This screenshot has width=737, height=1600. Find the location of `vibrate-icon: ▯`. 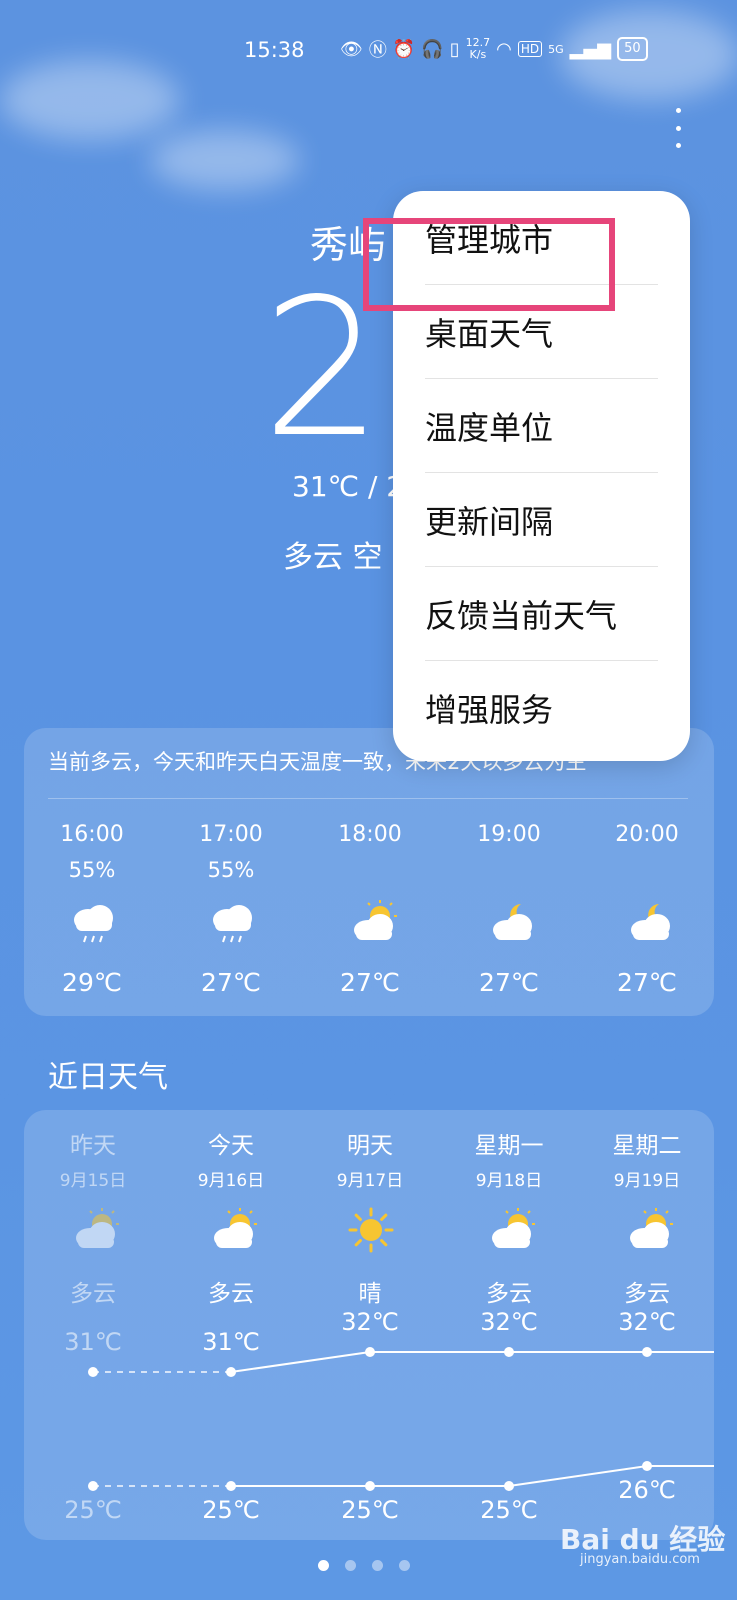

vibrate-icon: ▯ is located at coordinates (454, 49).